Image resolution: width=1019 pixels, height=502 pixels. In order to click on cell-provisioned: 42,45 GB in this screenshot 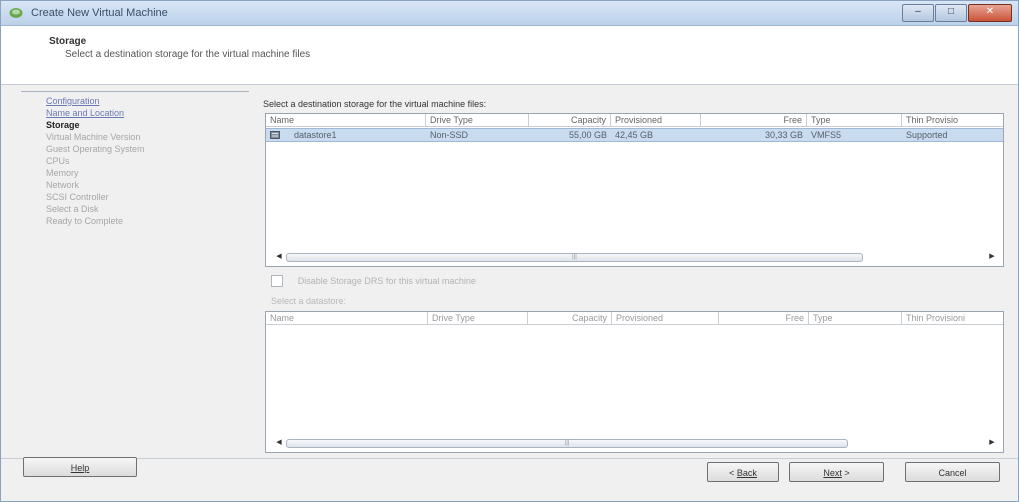, I will do `click(634, 135)`.